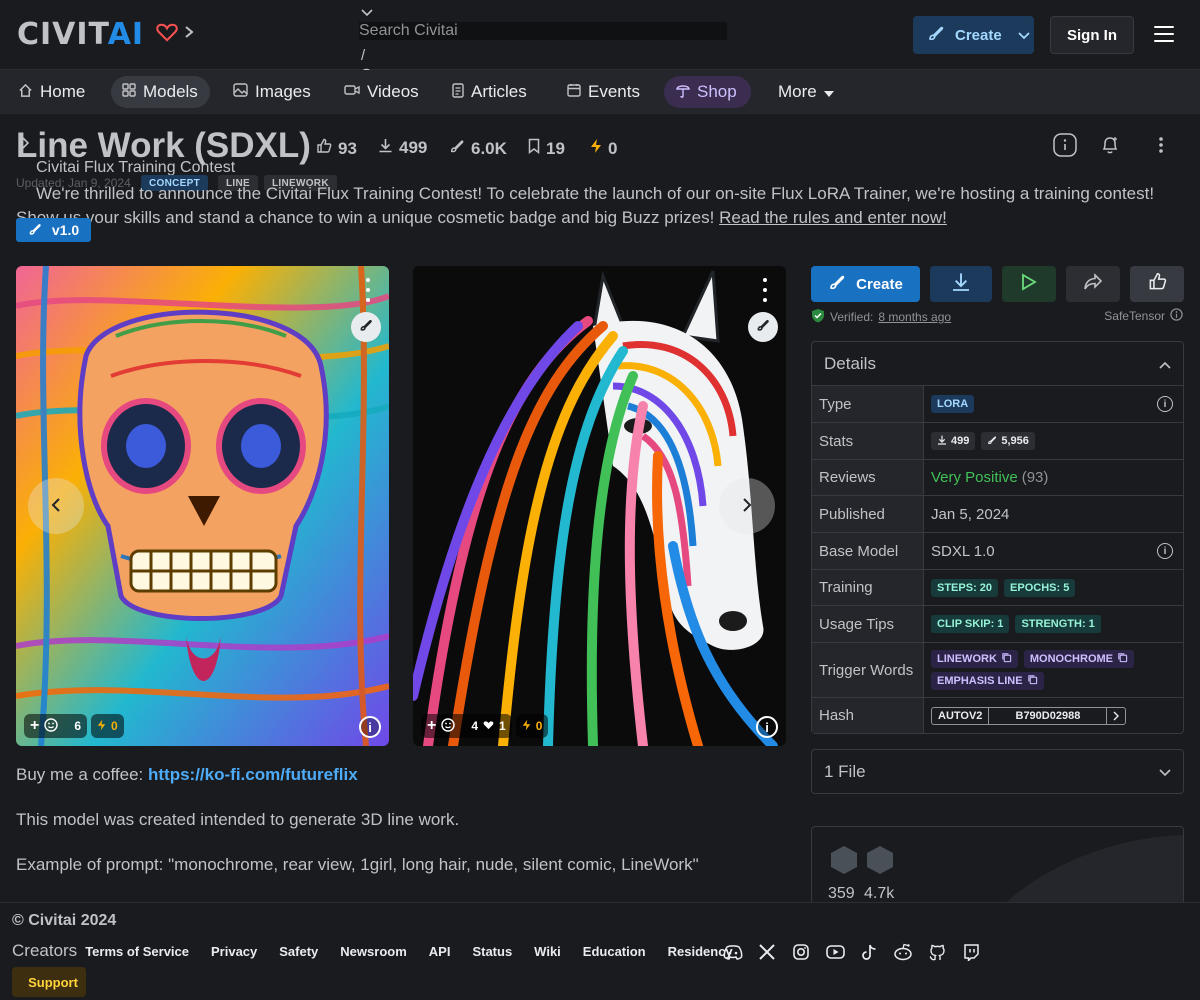 The image size is (1200, 1000). What do you see at coordinates (1110, 147) in the screenshot?
I see `notify-button` at bounding box center [1110, 147].